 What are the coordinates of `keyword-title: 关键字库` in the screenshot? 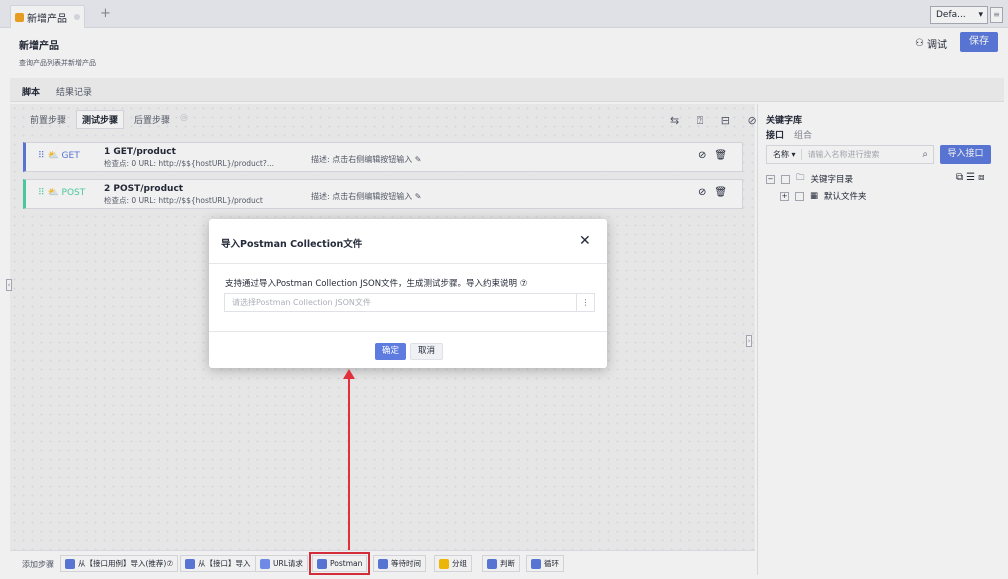 It's located at (784, 121).